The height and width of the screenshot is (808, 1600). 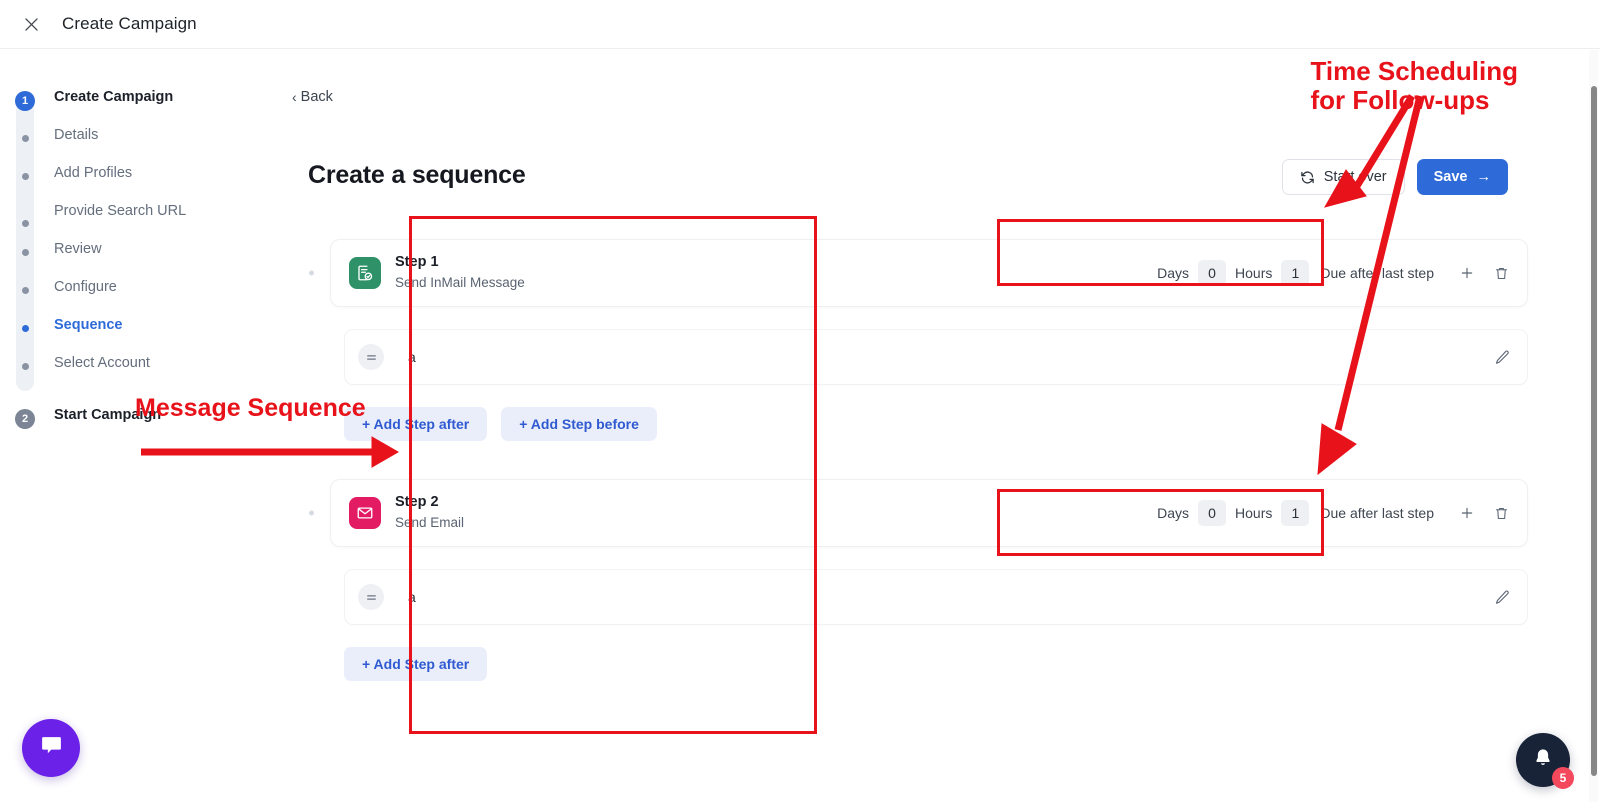 What do you see at coordinates (93, 173) in the screenshot?
I see `sidebar-item-label: Add Profiles` at bounding box center [93, 173].